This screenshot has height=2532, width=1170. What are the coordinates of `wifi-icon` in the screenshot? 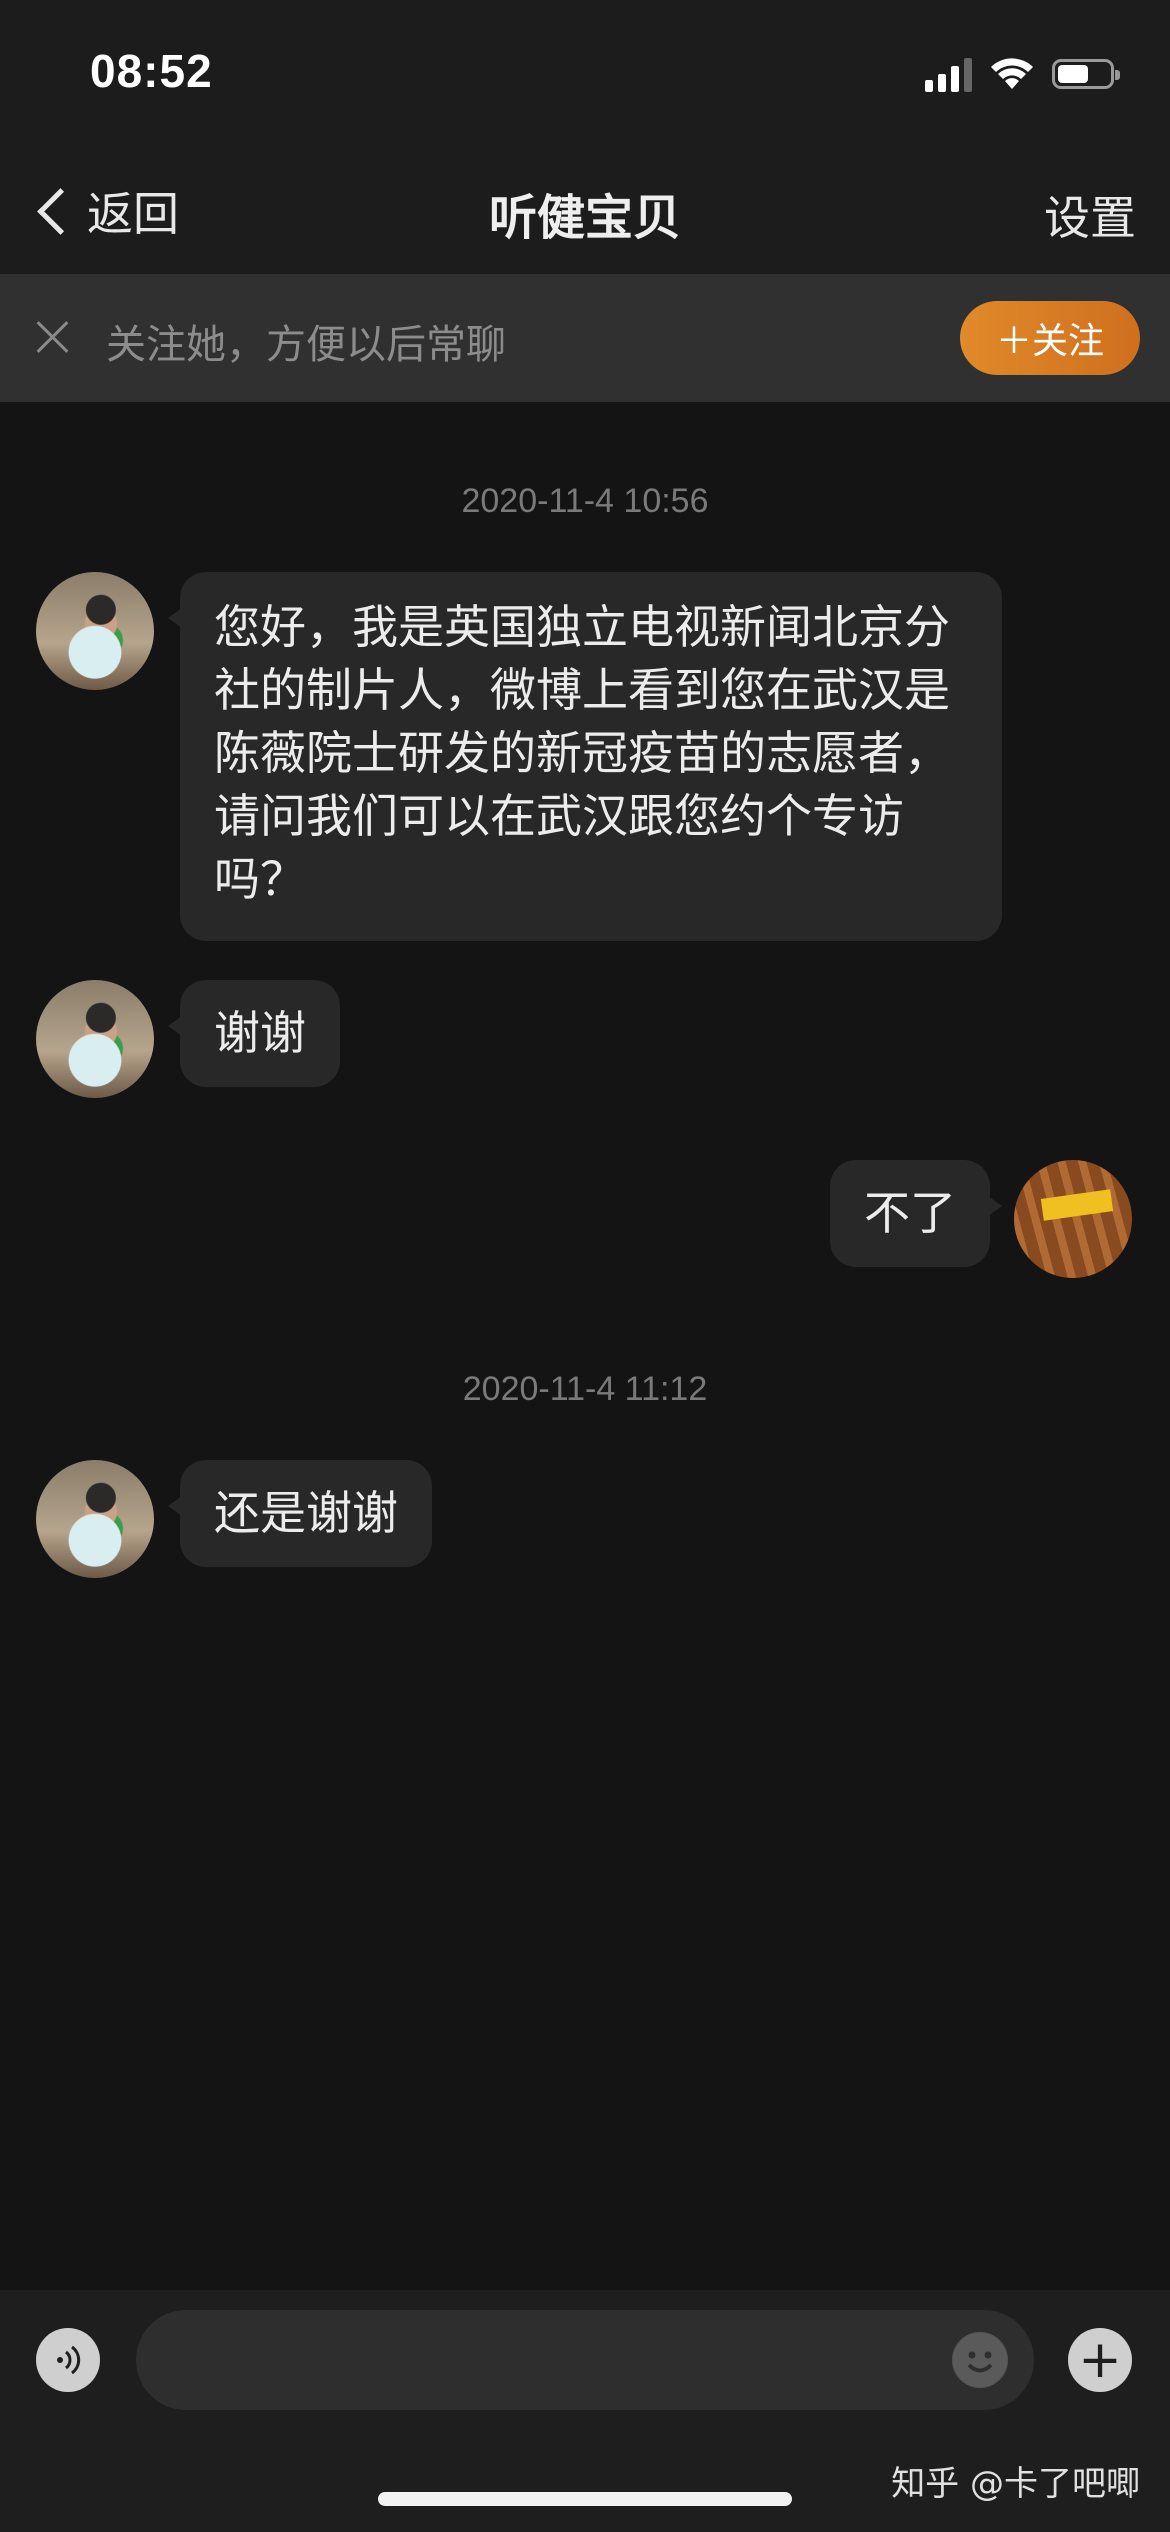 It's located at (1012, 73).